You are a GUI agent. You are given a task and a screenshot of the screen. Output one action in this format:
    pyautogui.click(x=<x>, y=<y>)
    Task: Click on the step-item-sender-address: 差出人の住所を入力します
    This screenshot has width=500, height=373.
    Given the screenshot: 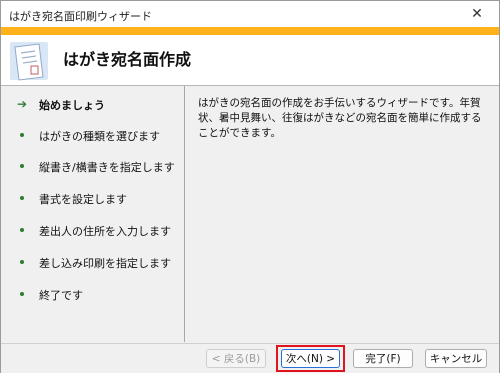 What is the action you would take?
    pyautogui.click(x=92, y=230)
    